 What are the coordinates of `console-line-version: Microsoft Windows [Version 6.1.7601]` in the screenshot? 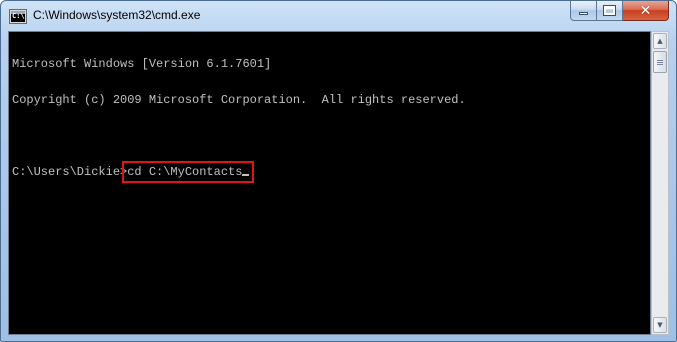 It's located at (142, 64).